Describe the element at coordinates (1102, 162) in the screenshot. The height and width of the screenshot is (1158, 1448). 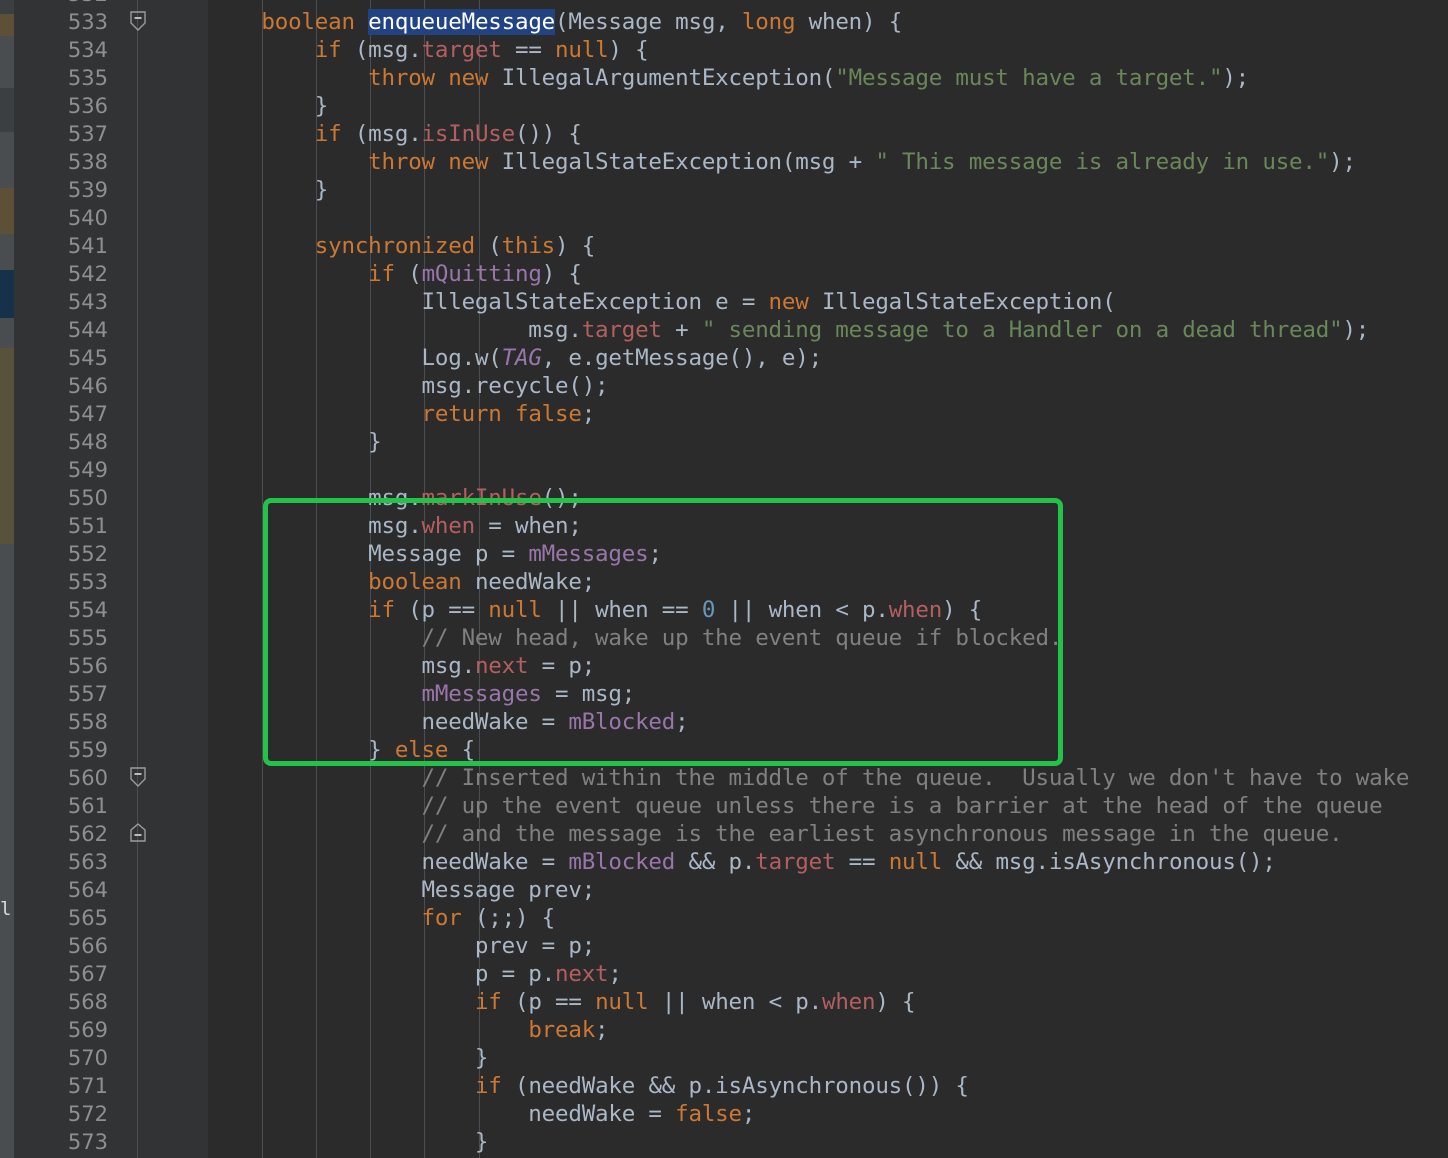
I see `code-token: " This message is already in use."` at that location.